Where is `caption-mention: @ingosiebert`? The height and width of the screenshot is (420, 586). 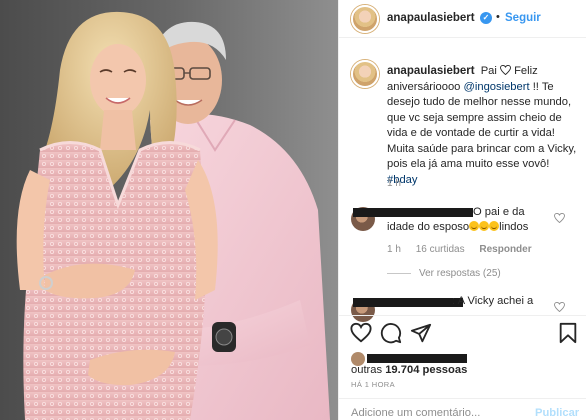
caption-mention: @ingosiebert is located at coordinates (497, 87).